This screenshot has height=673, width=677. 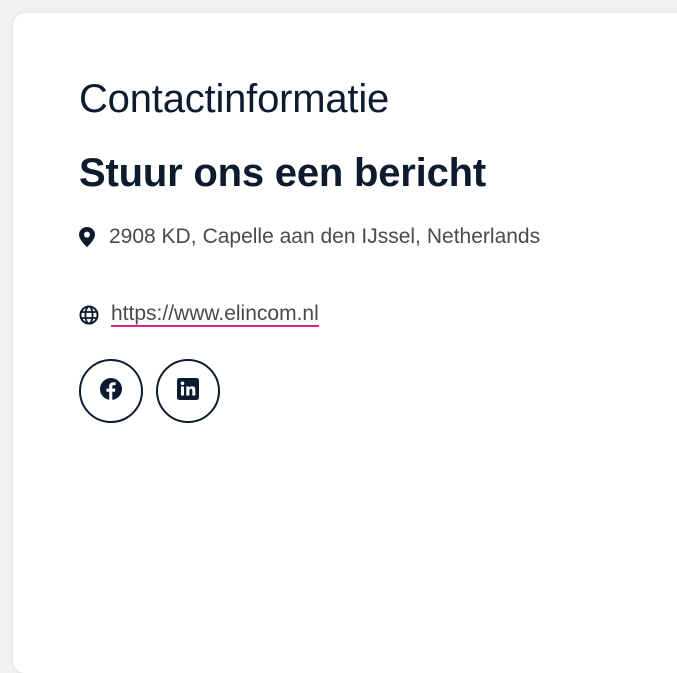 What do you see at coordinates (215, 315) in the screenshot?
I see `website-link: https://www.elincom.nl` at bounding box center [215, 315].